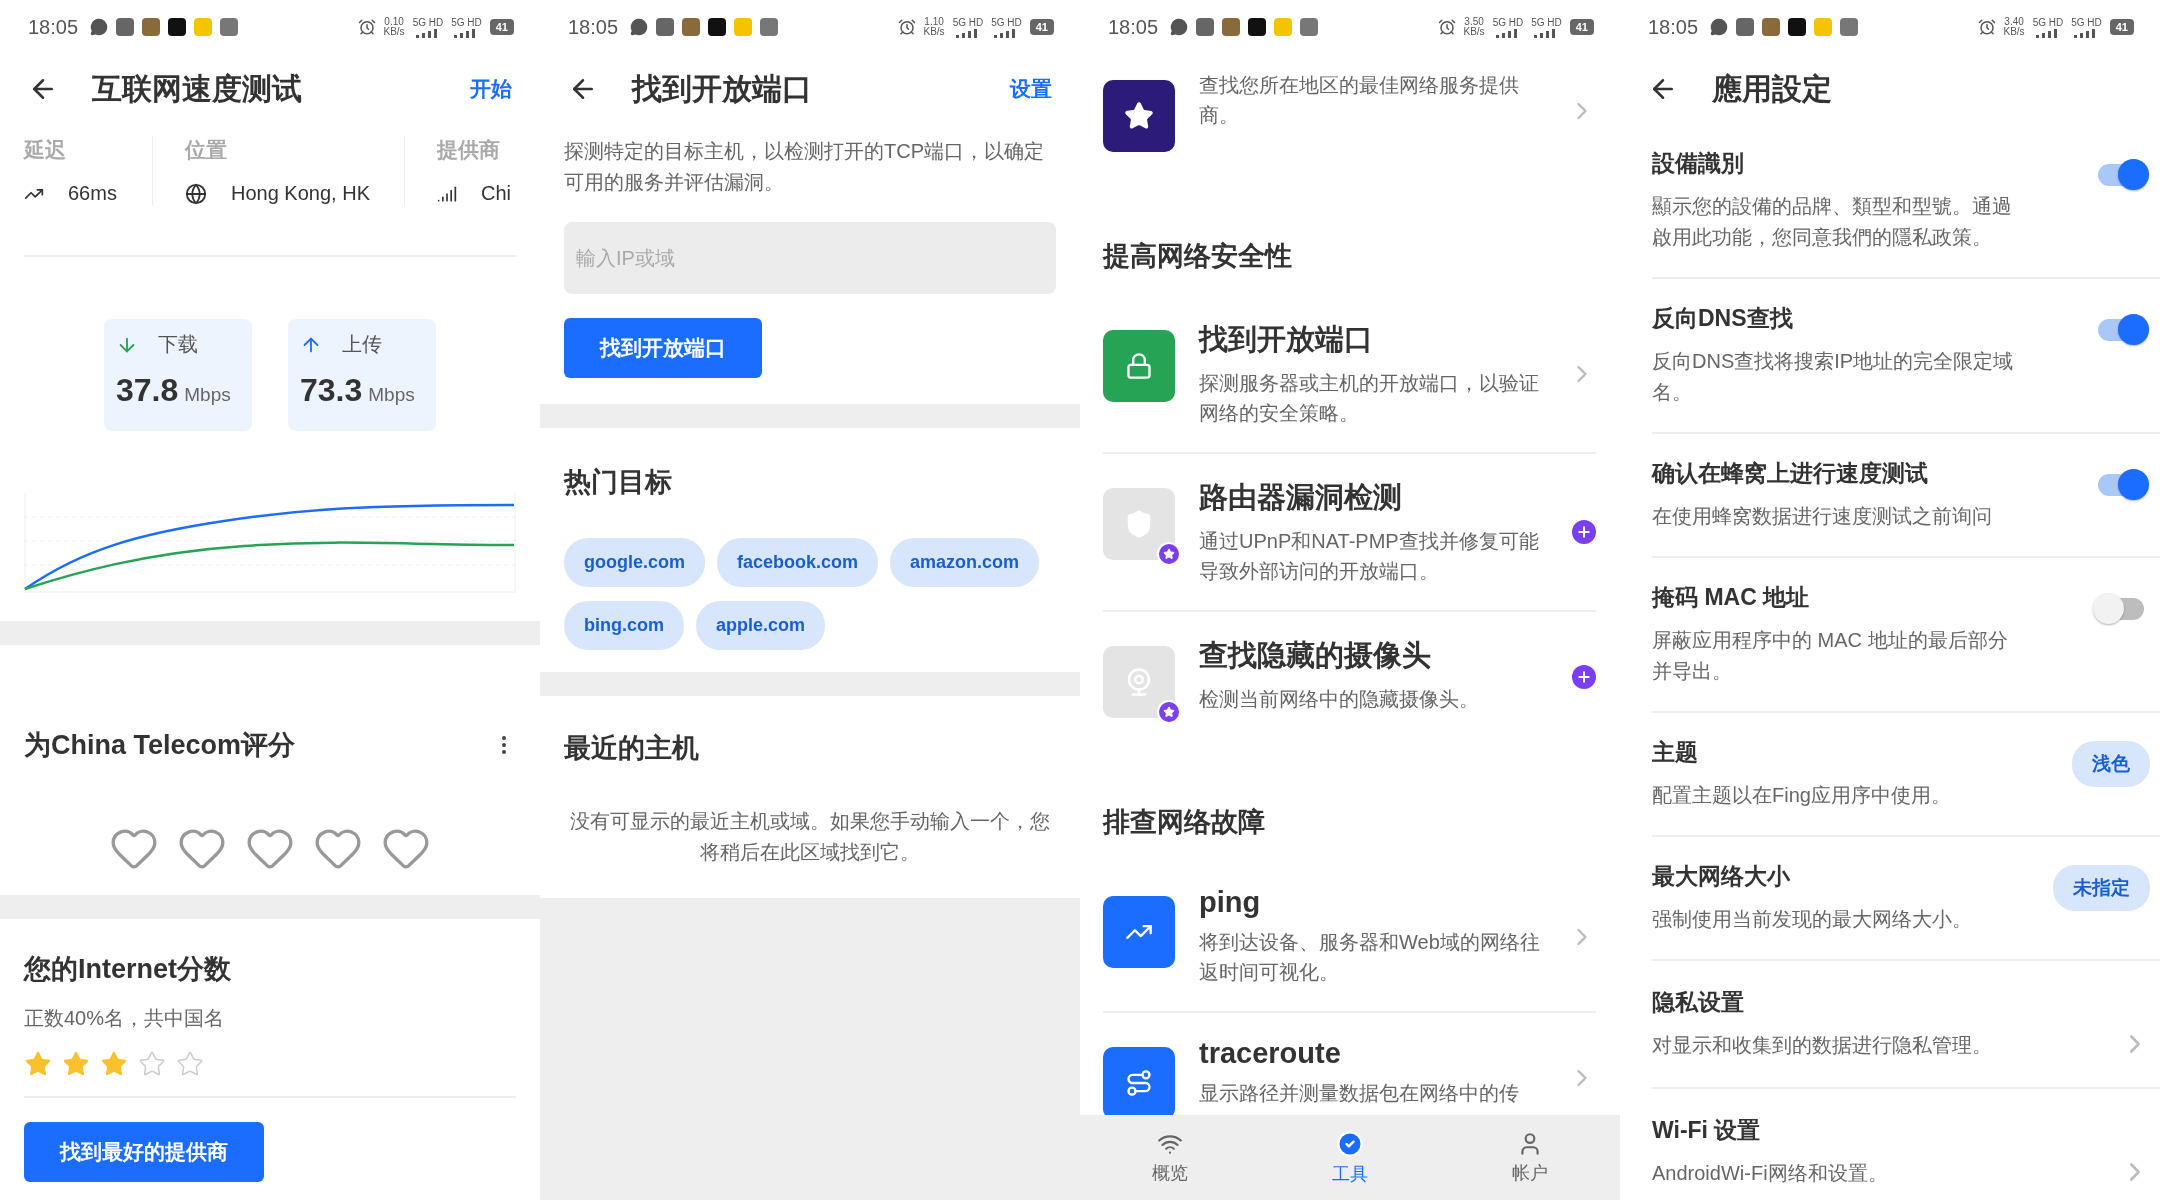 Image resolution: width=2160 pixels, height=1200 pixels. I want to click on route-icon, so click(1139, 1083).